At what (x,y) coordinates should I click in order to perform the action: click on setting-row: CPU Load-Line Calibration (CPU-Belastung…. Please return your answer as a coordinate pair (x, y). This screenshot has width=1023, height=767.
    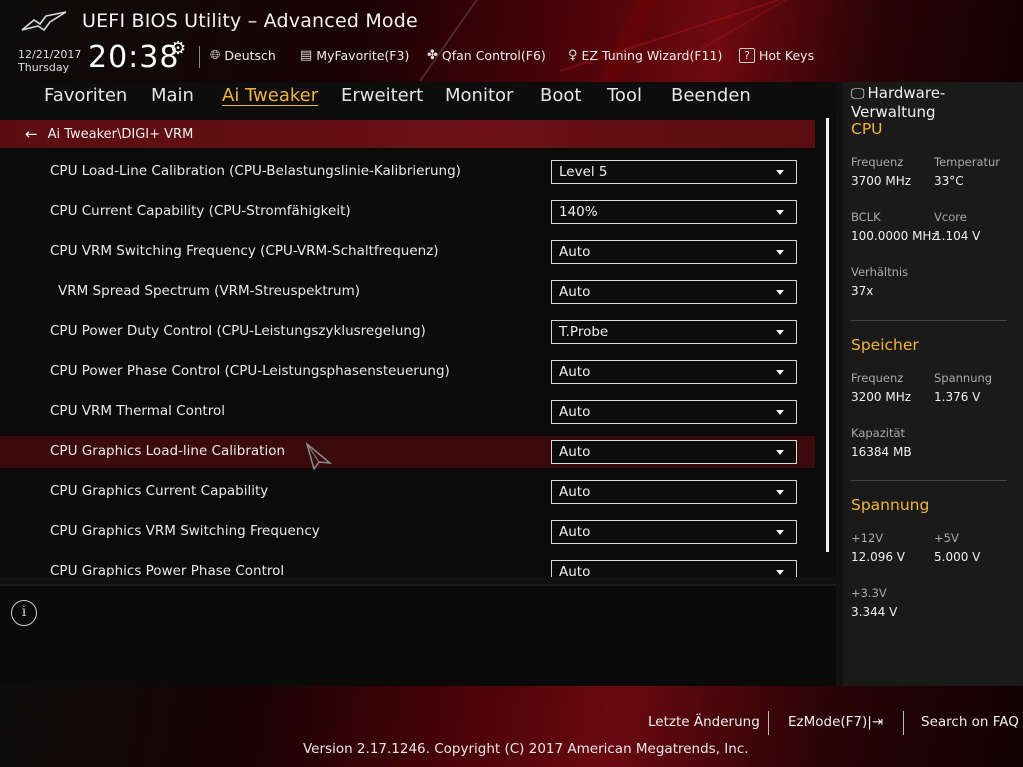
    Looking at the image, I should click on (407, 172).